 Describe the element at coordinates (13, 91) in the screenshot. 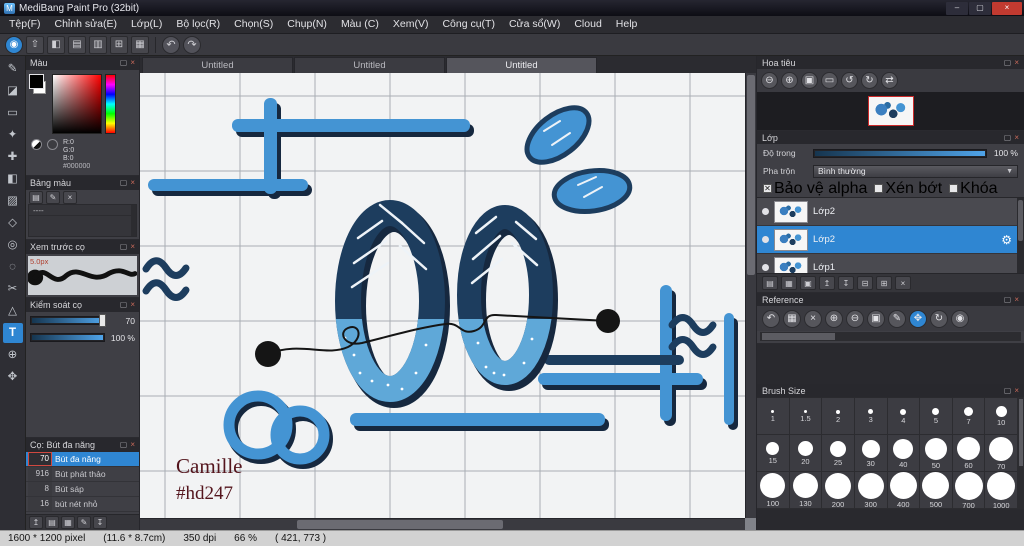

I see `tool-eraser-icon: ◪` at that location.